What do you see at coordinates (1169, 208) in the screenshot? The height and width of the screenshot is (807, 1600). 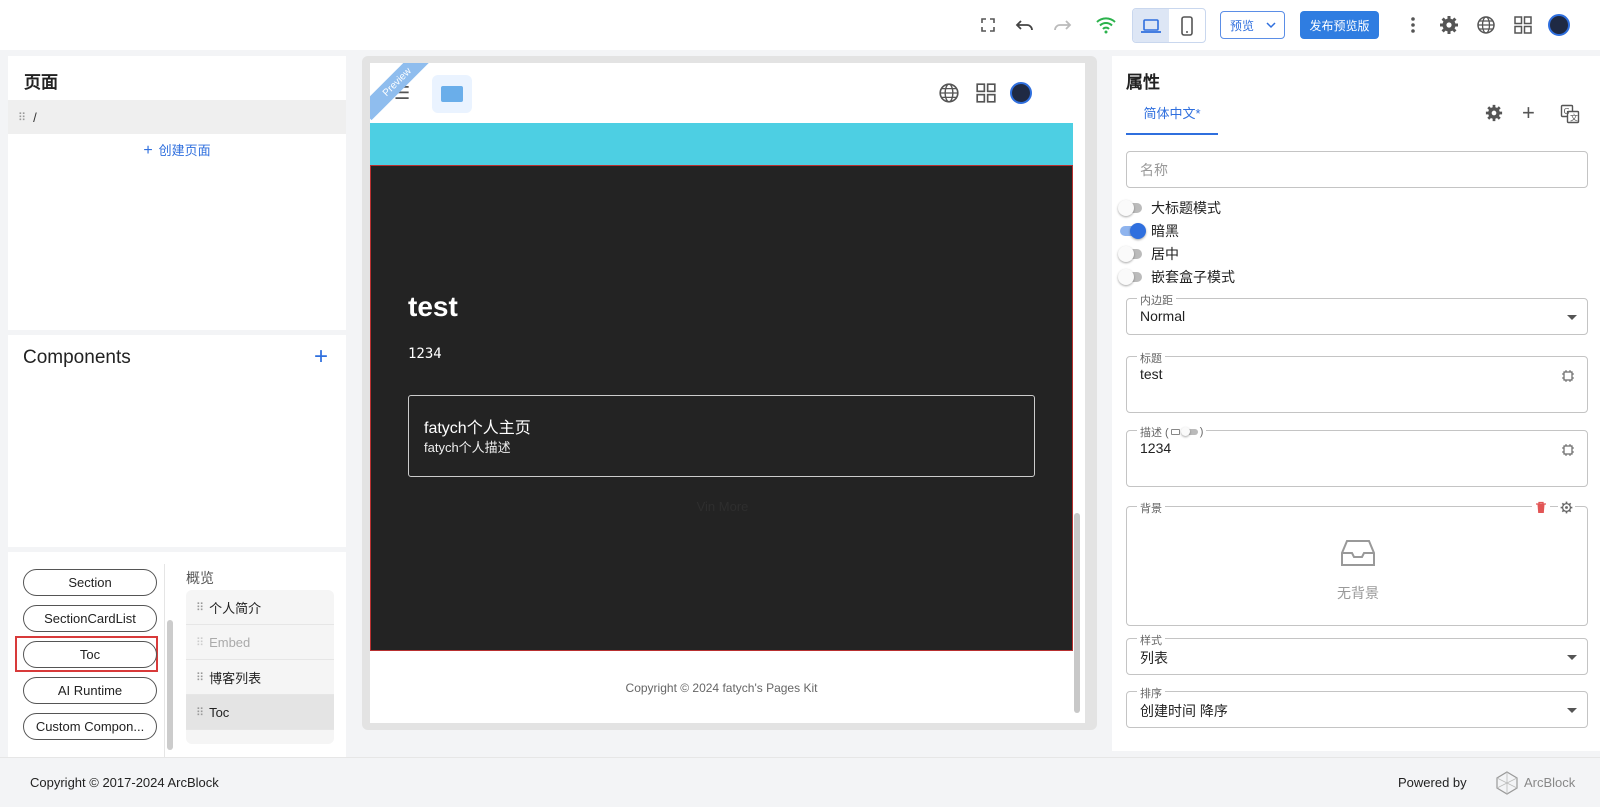 I see `switch-large-title: 大标题模式` at bounding box center [1169, 208].